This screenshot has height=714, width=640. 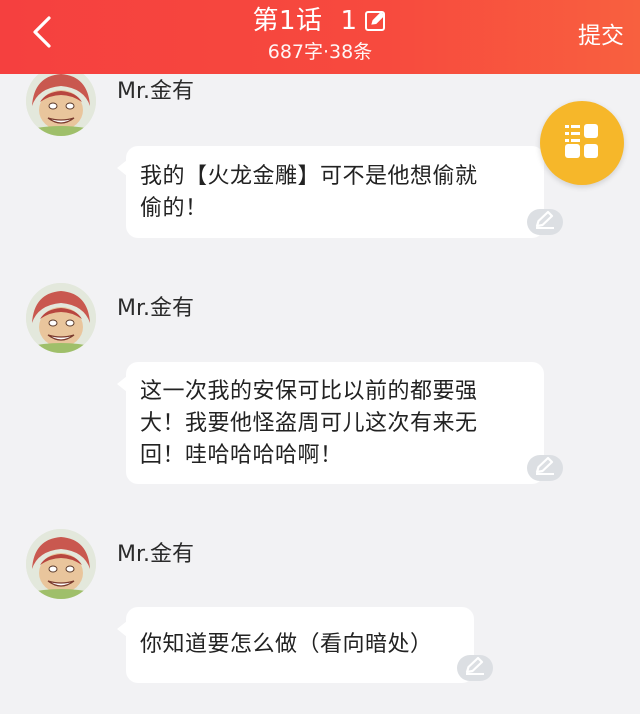 I want to click on top-bar: 第1话 1 687字·38条 提交, so click(x=320, y=37).